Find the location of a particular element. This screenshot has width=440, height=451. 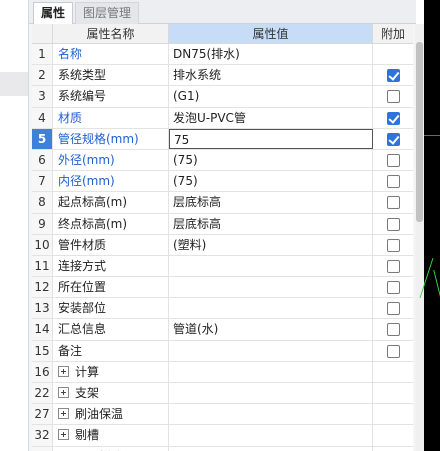

property-name: 支架 is located at coordinates (111, 393).